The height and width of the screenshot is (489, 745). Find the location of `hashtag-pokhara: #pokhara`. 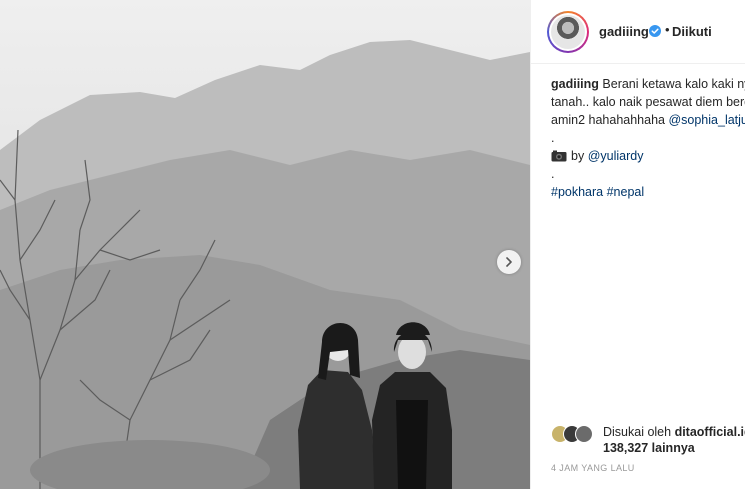

hashtag-pokhara: #pokhara is located at coordinates (577, 192).